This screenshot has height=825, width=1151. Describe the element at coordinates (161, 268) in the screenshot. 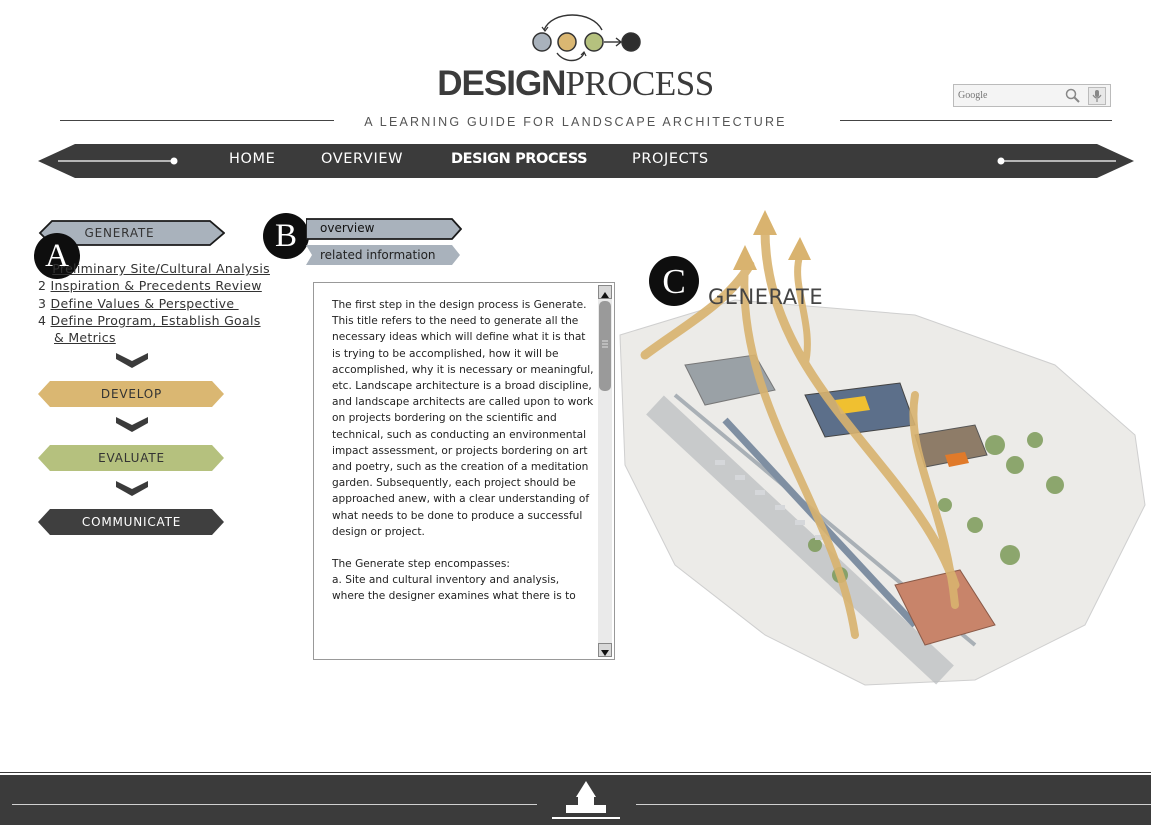

I see `subitem-1-link: Preliminary Site/Cultural Analysis` at that location.